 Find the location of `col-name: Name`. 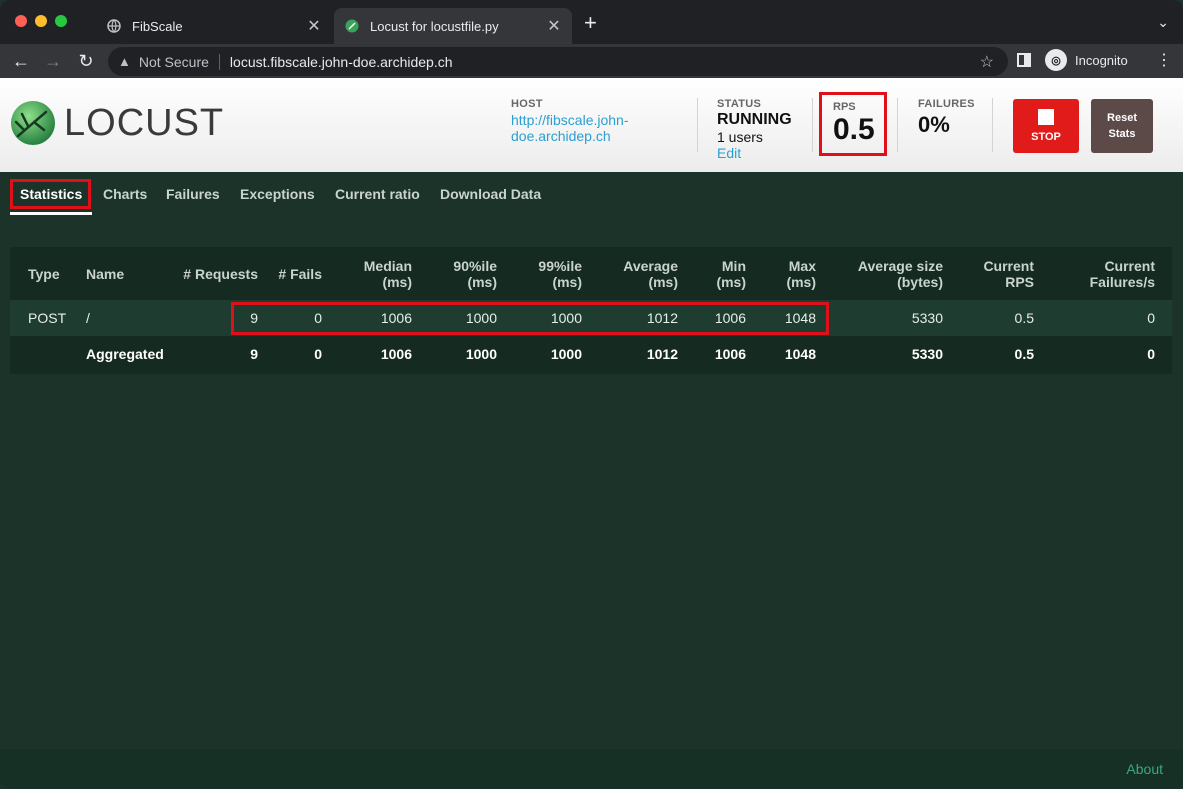

col-name: Name is located at coordinates (105, 274).